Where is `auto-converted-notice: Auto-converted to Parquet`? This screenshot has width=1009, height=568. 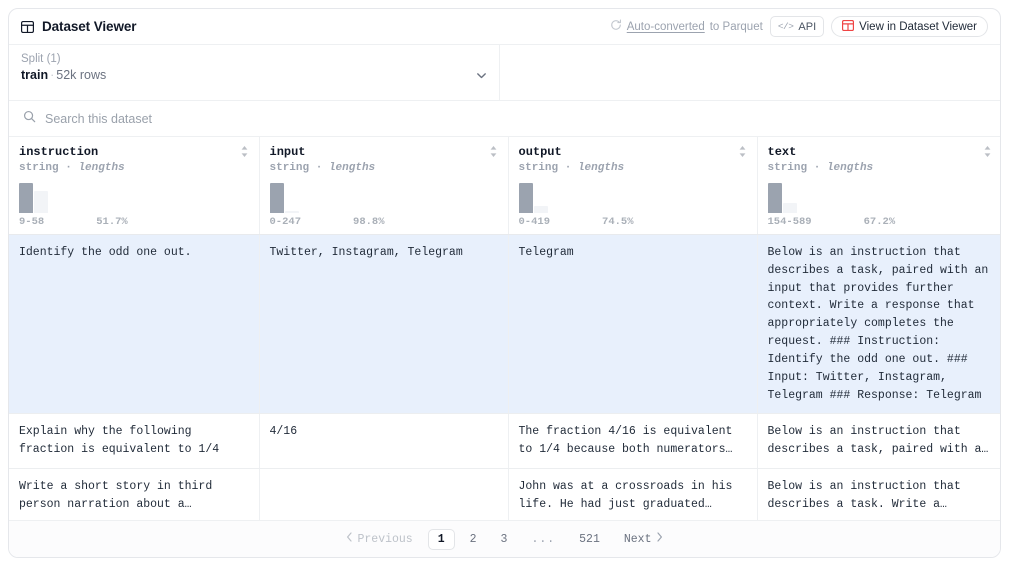 auto-converted-notice: Auto-converted to Parquet is located at coordinates (686, 26).